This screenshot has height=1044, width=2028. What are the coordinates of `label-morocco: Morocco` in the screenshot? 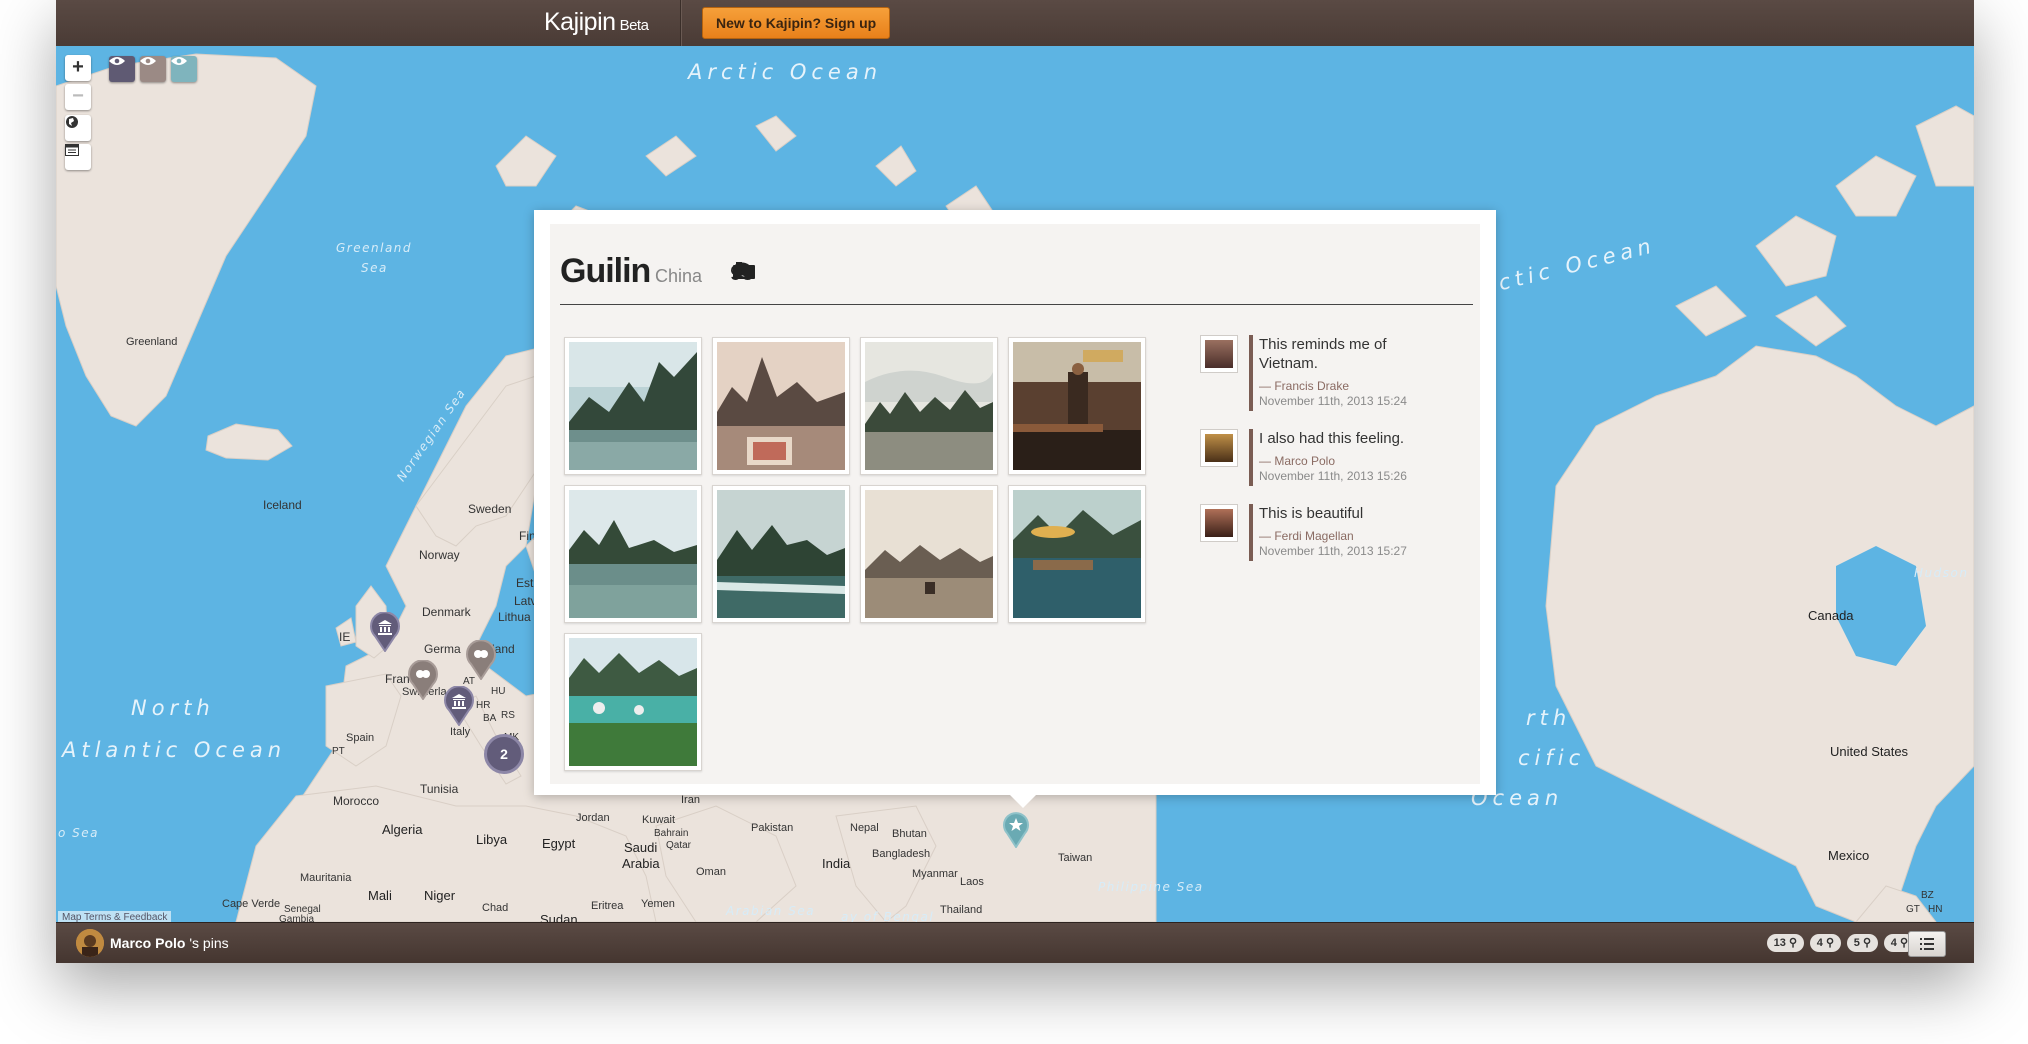 It's located at (356, 801).